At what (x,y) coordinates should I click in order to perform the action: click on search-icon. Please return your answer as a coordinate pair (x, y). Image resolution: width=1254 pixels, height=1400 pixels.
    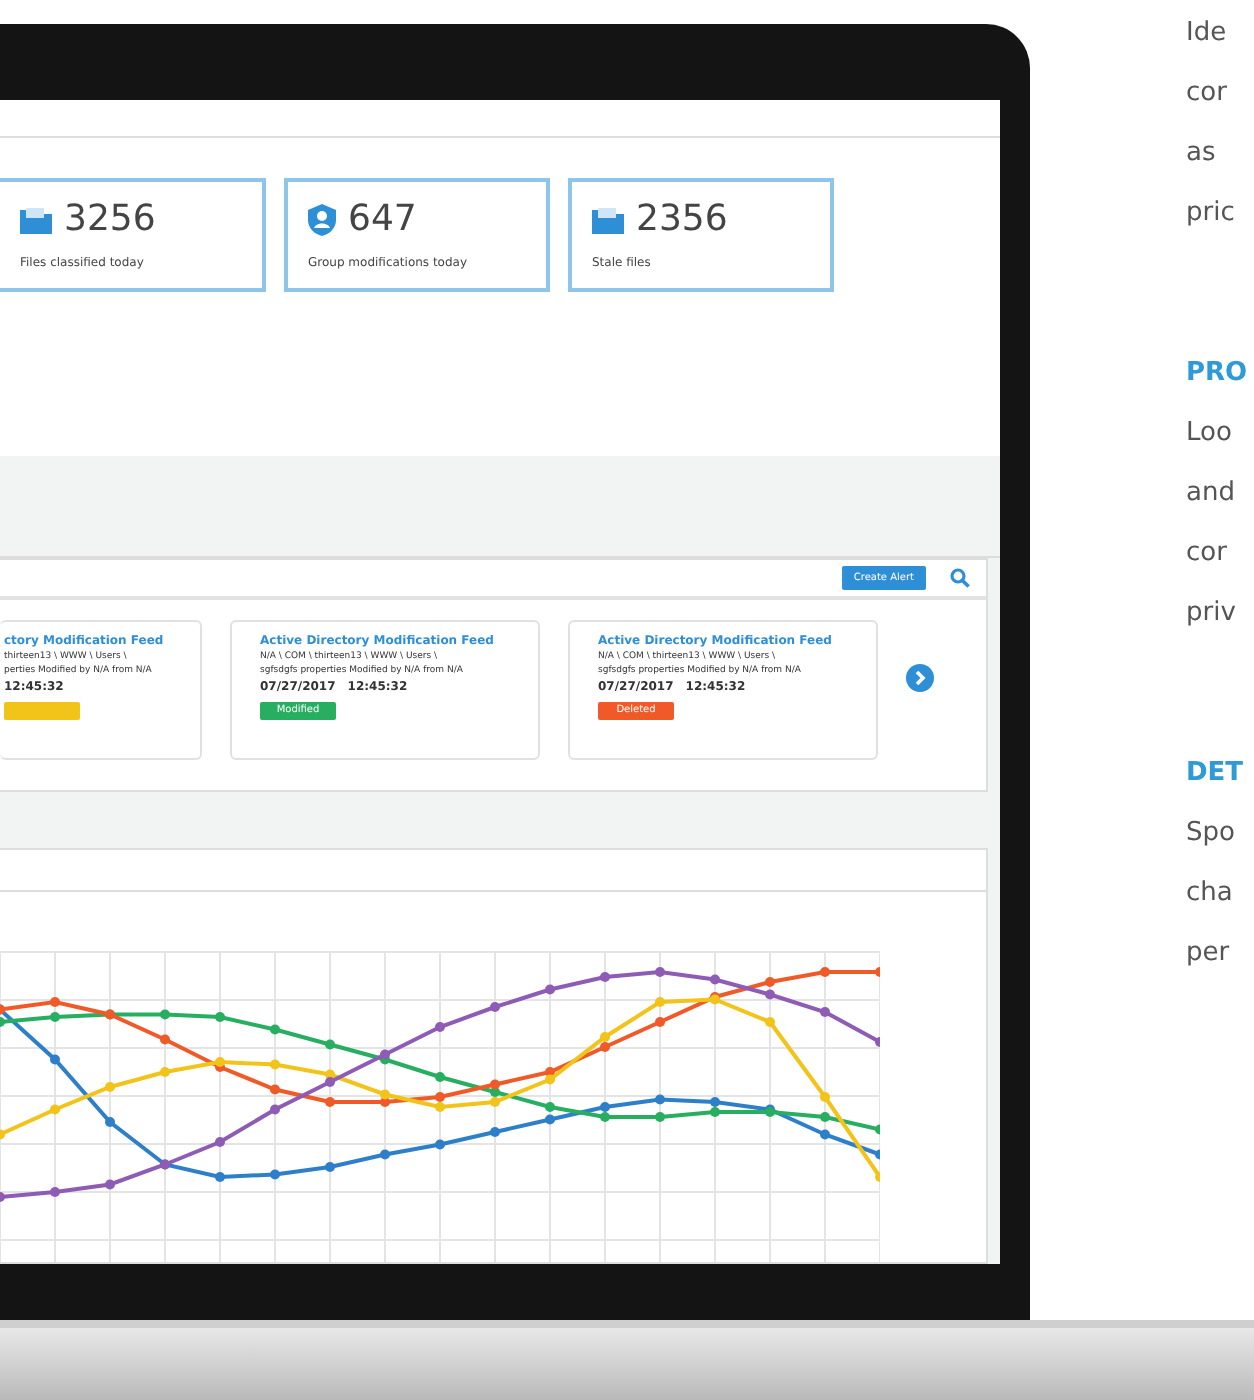
    Looking at the image, I should click on (960, 577).